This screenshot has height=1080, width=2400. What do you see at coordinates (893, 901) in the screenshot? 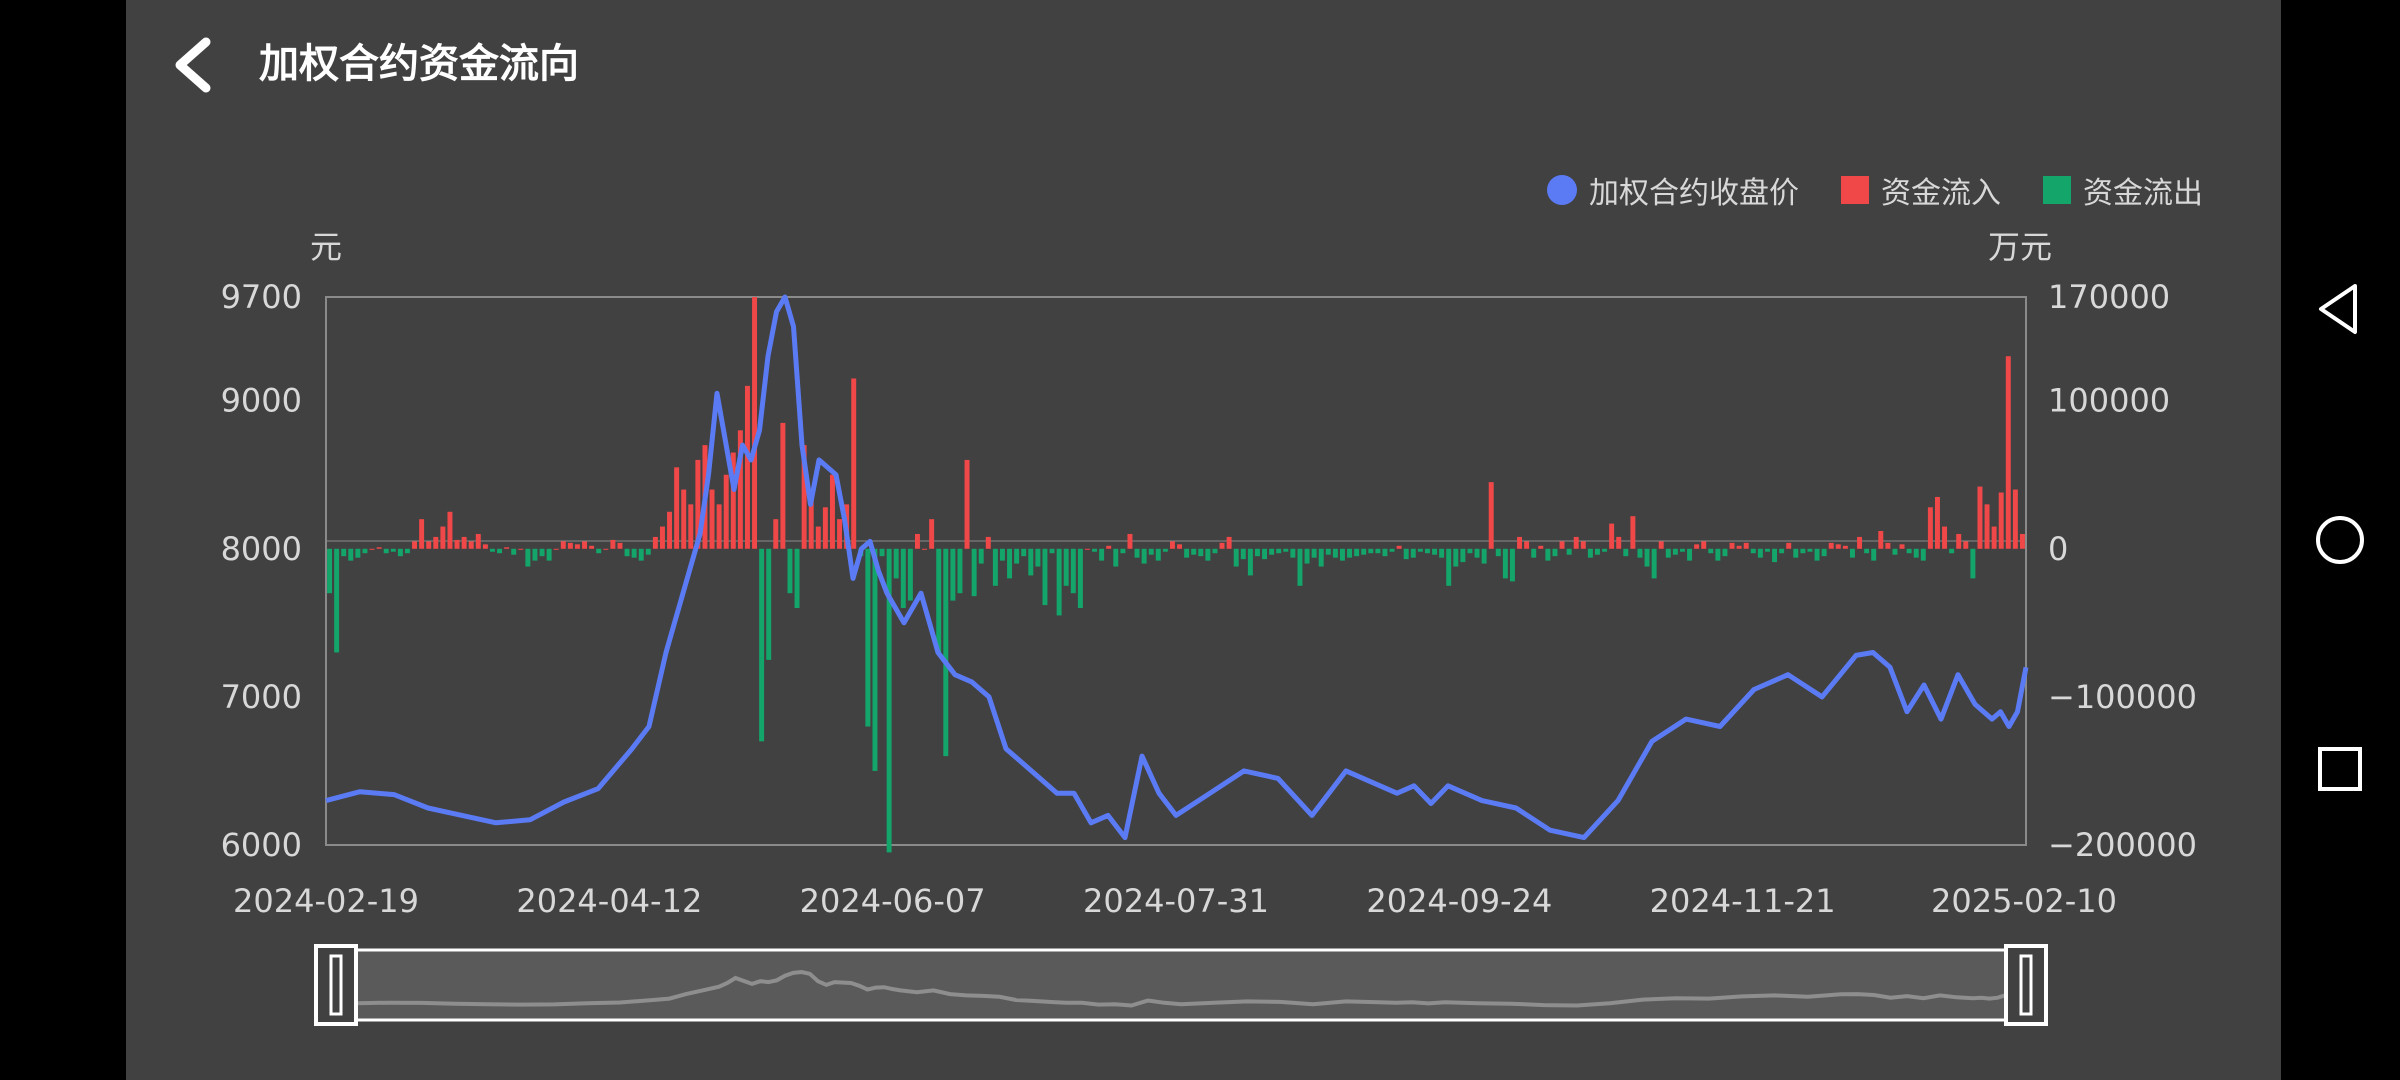
I see `x-tick-label: 2024-06-07` at bounding box center [893, 901].